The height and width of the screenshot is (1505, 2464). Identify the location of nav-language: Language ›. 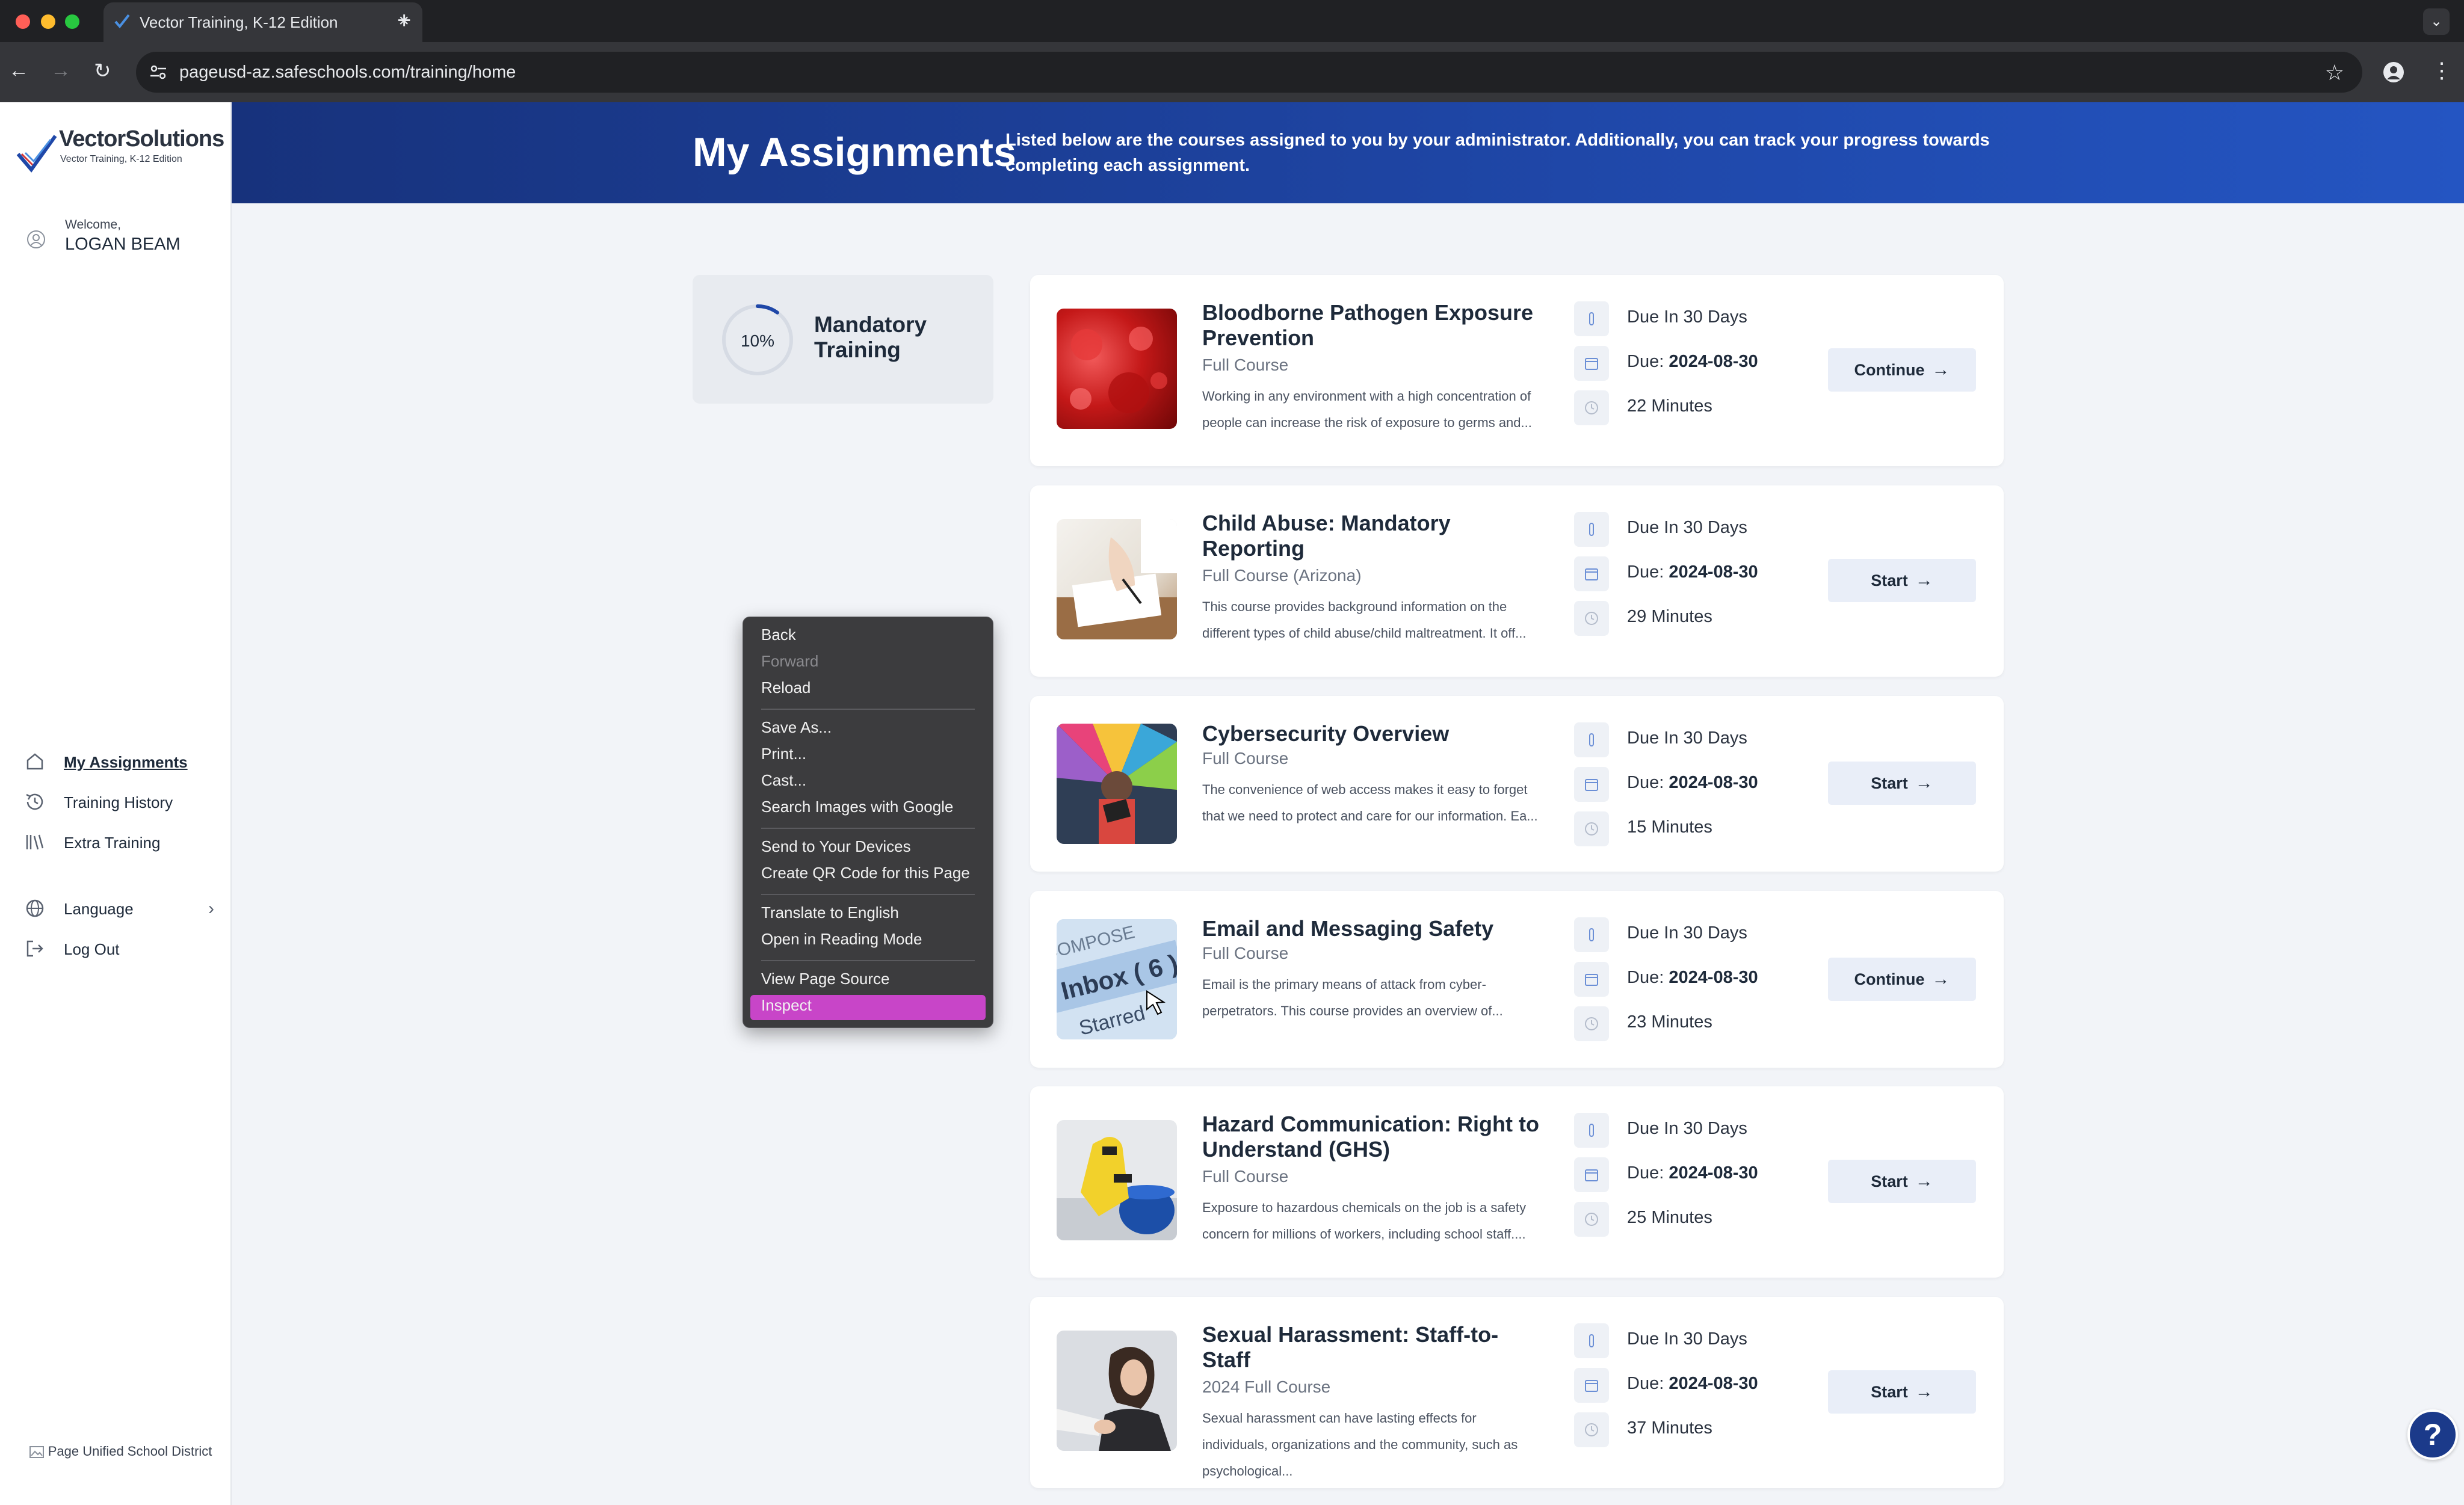
(120, 909).